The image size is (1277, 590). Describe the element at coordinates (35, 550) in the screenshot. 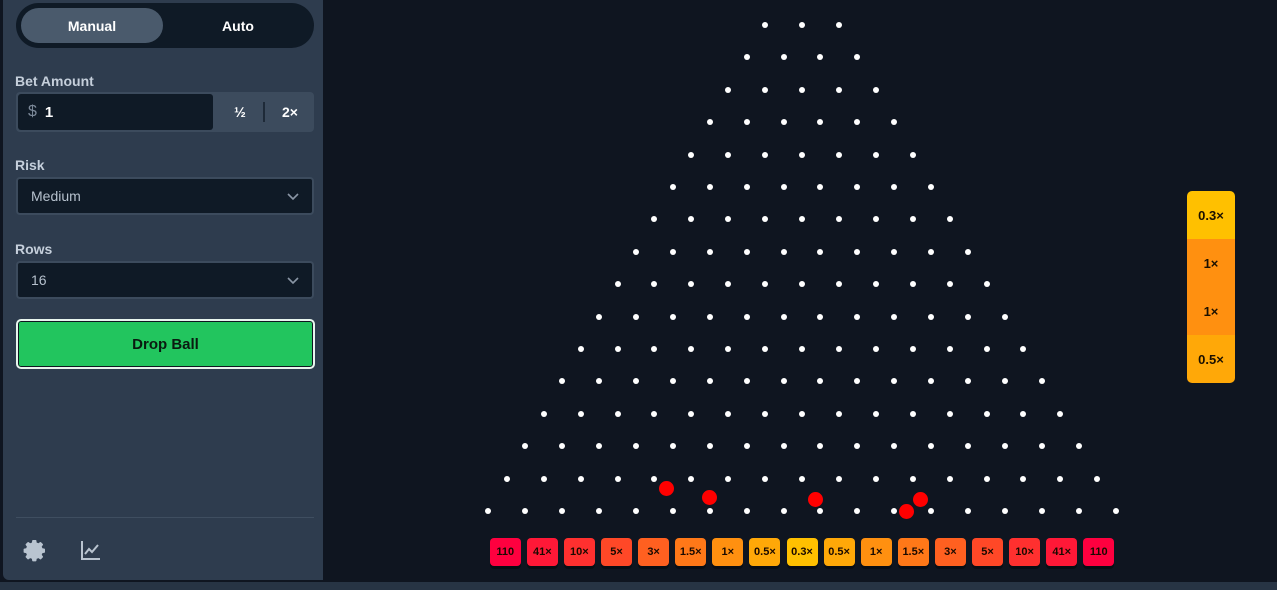

I see `gear-icon` at that location.